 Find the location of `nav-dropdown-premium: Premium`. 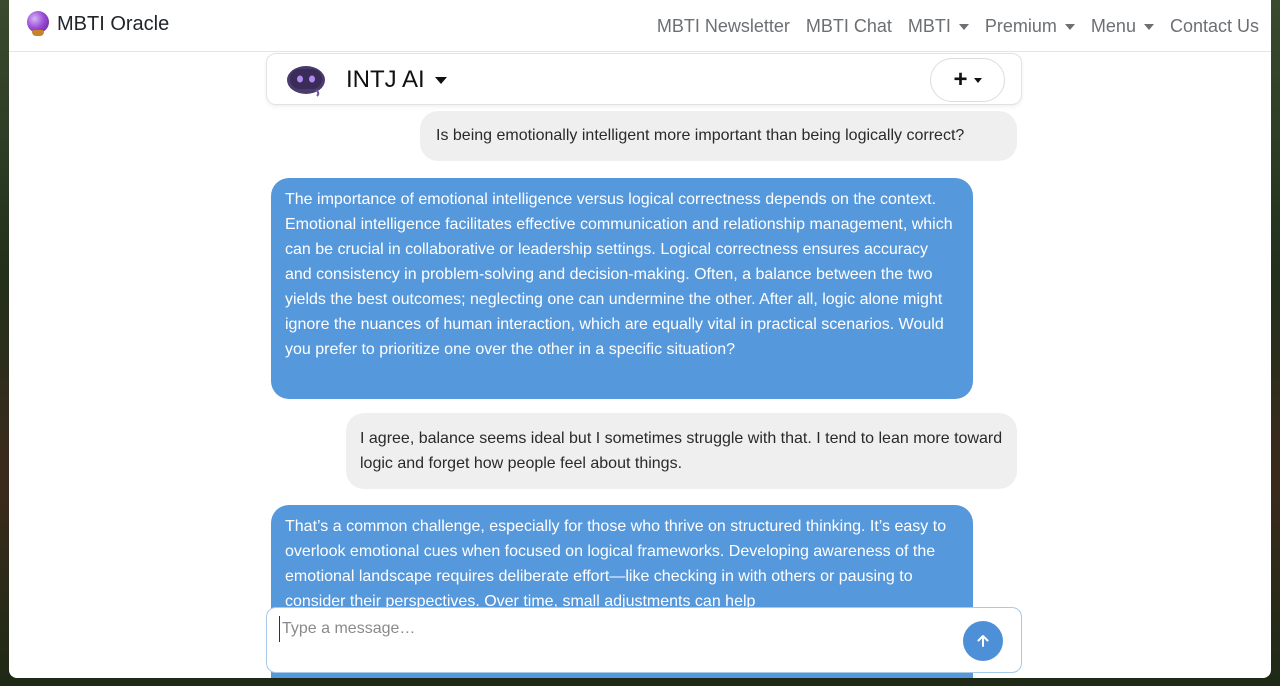

nav-dropdown-premium: Premium is located at coordinates (1030, 26).